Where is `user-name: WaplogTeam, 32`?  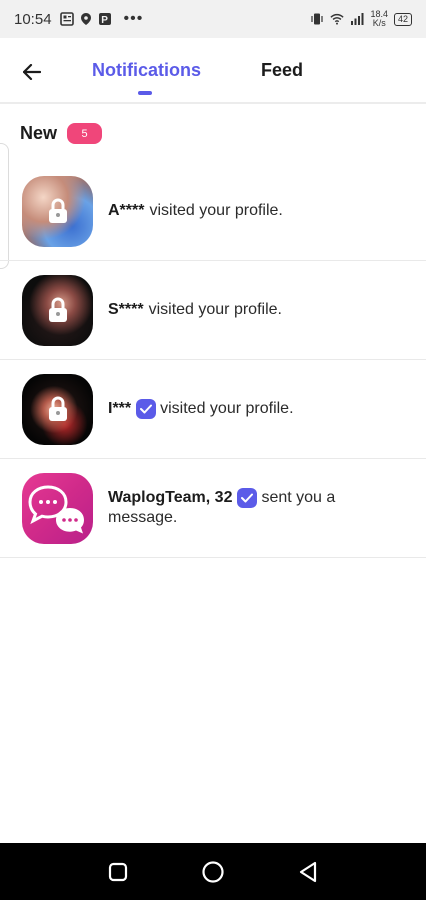
user-name: WaplogTeam, 32 is located at coordinates (170, 497).